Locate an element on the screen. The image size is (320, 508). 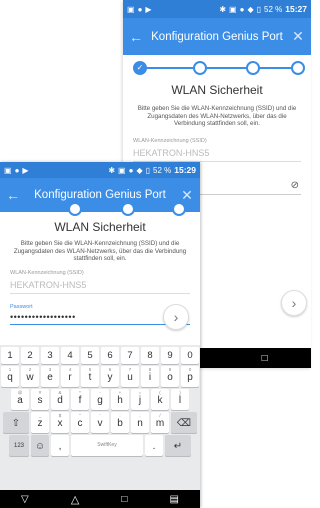
key-secondary: 1 is located at coordinates (10, 369).